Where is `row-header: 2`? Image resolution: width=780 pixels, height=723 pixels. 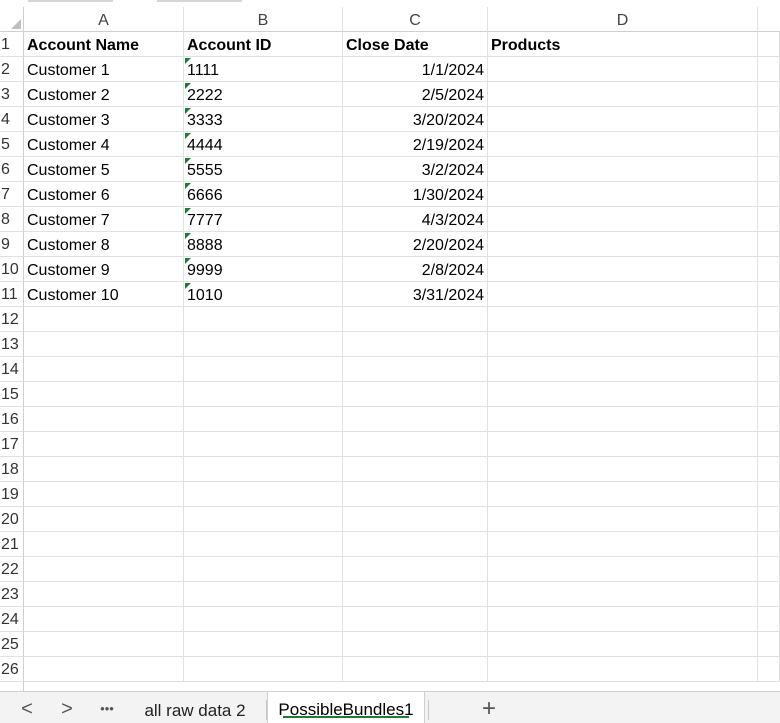 row-header: 2 is located at coordinates (12, 69).